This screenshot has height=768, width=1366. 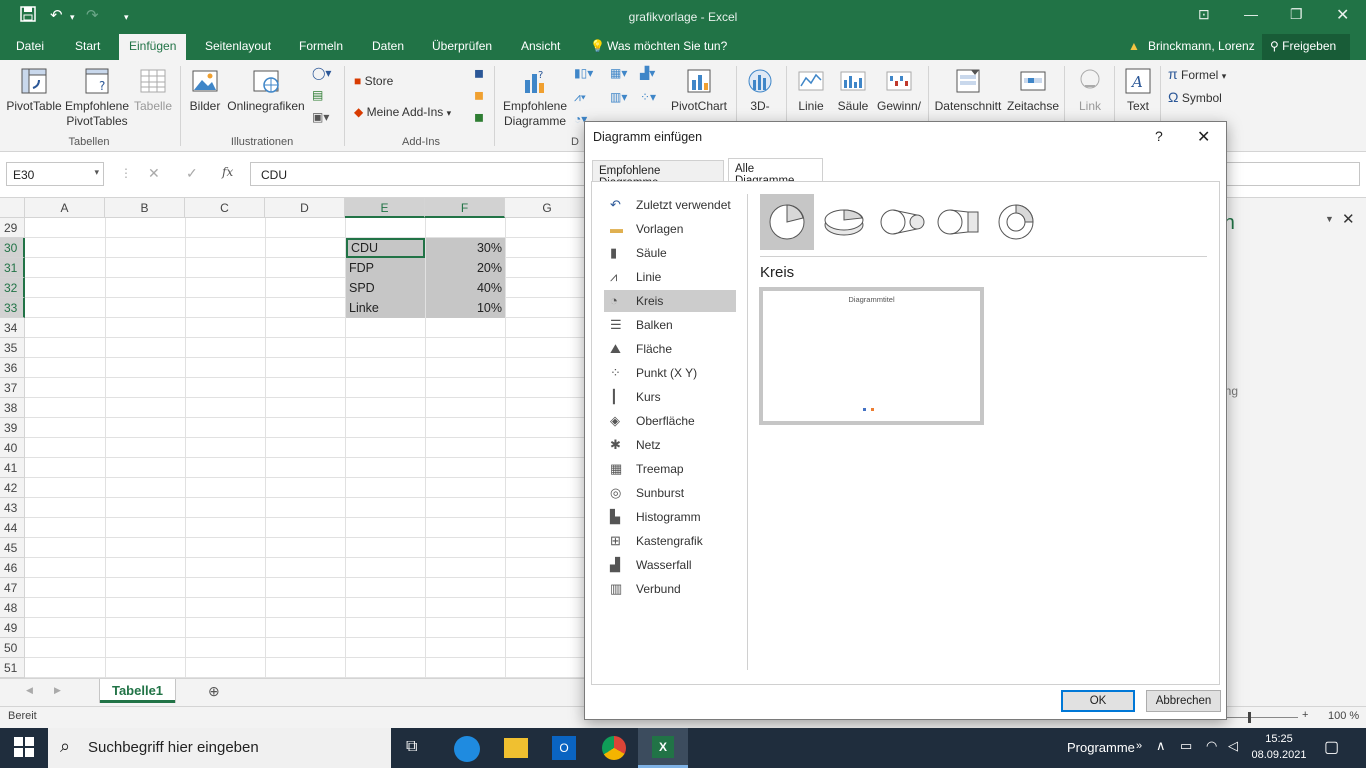 I want to click on close-icon: ✕, so click(x=1342, y=15).